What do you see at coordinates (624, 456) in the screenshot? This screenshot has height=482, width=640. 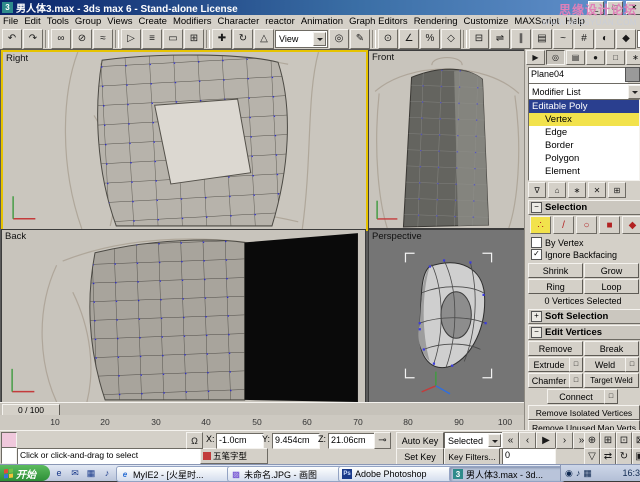 I see `arc-rotate-icon: ↻` at bounding box center [624, 456].